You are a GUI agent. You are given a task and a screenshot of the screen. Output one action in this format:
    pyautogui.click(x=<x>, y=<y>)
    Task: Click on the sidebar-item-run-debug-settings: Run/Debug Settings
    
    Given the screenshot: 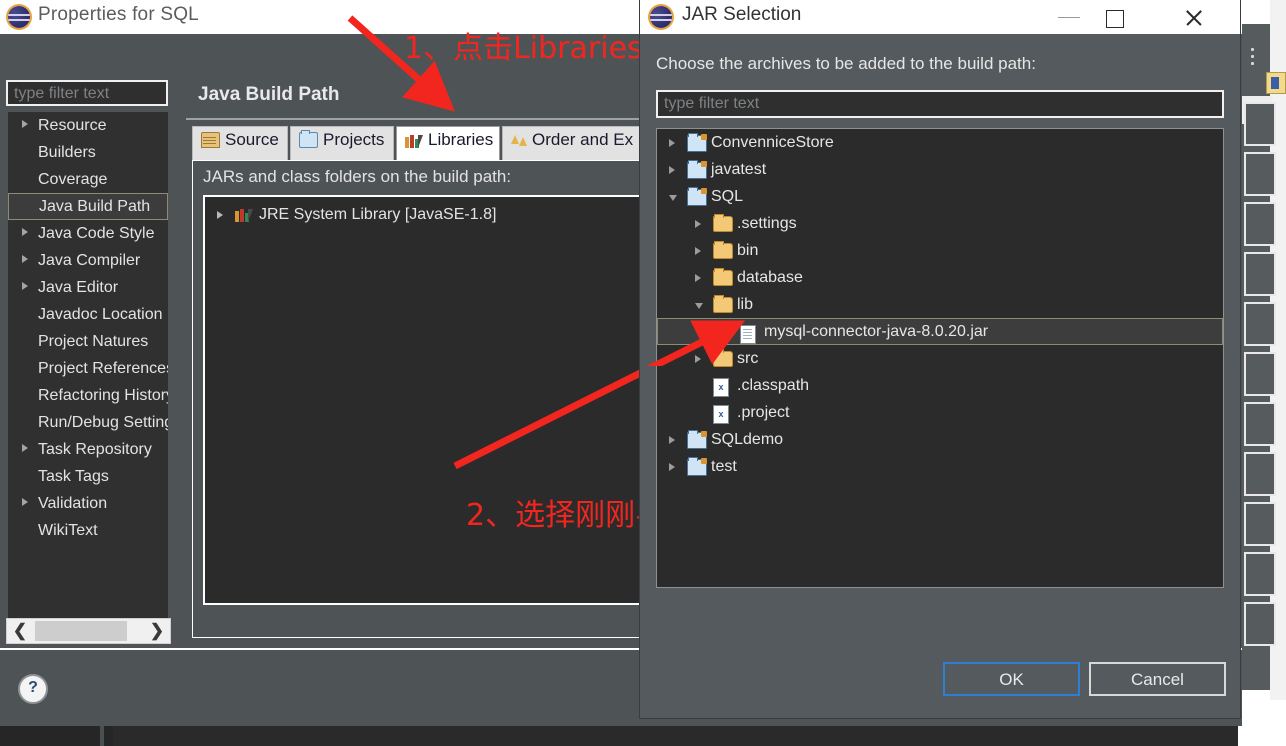 What is the action you would take?
    pyautogui.click(x=88, y=422)
    